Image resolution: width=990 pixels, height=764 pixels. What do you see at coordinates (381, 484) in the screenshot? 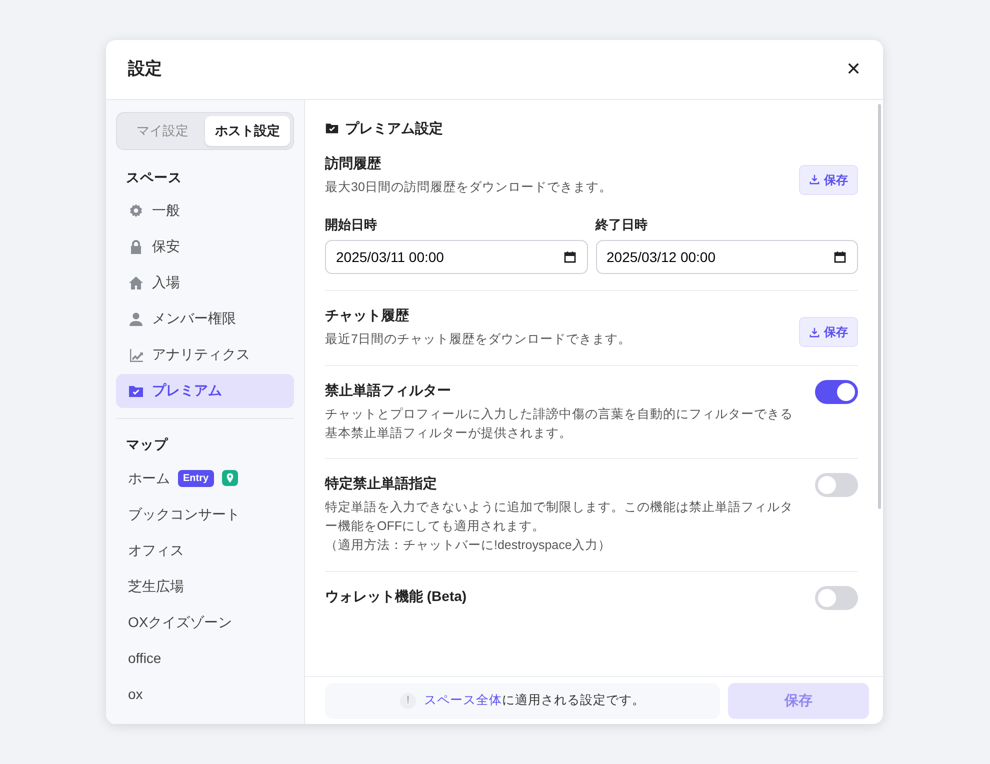
I see `setting-title: 特定禁止単語指定` at bounding box center [381, 484].